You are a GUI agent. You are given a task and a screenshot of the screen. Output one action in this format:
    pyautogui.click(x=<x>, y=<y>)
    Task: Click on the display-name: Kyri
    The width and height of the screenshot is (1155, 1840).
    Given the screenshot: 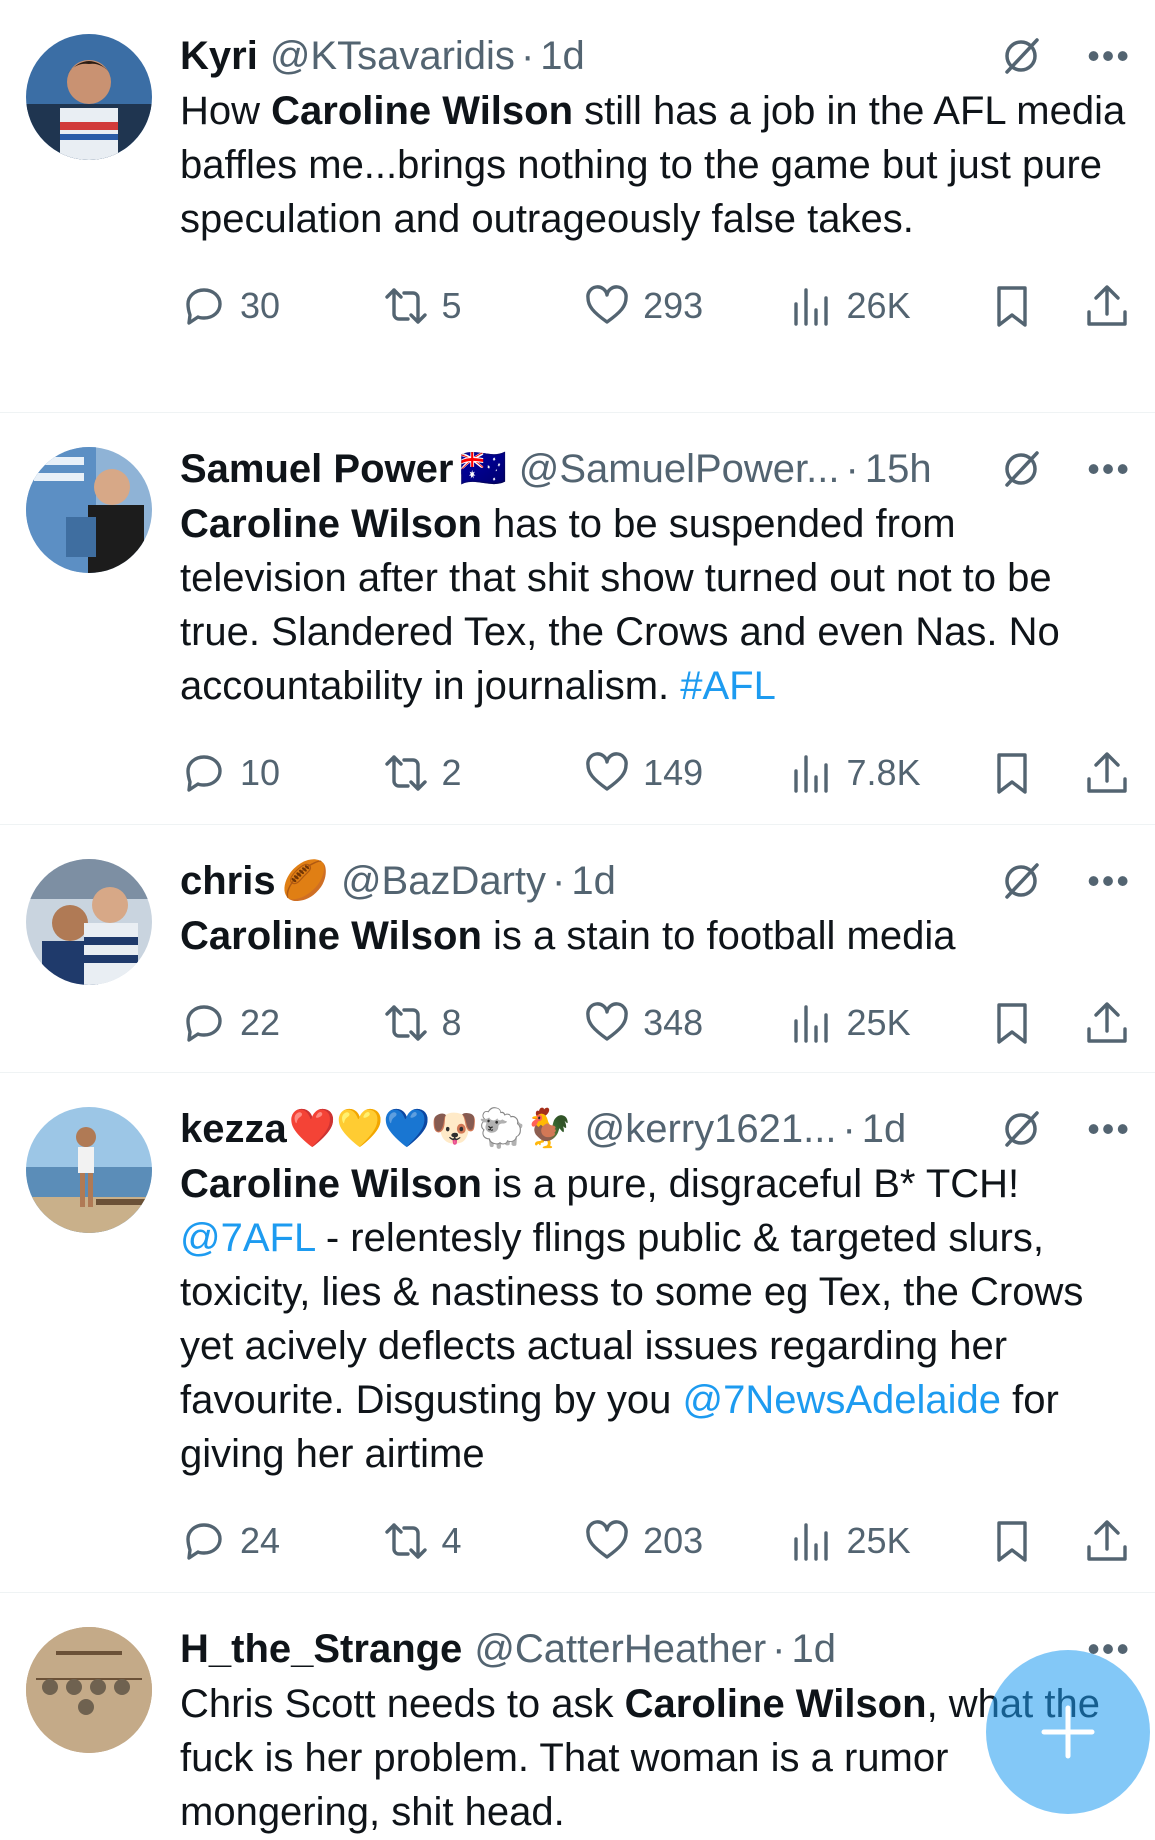 What is the action you would take?
    pyautogui.click(x=219, y=56)
    